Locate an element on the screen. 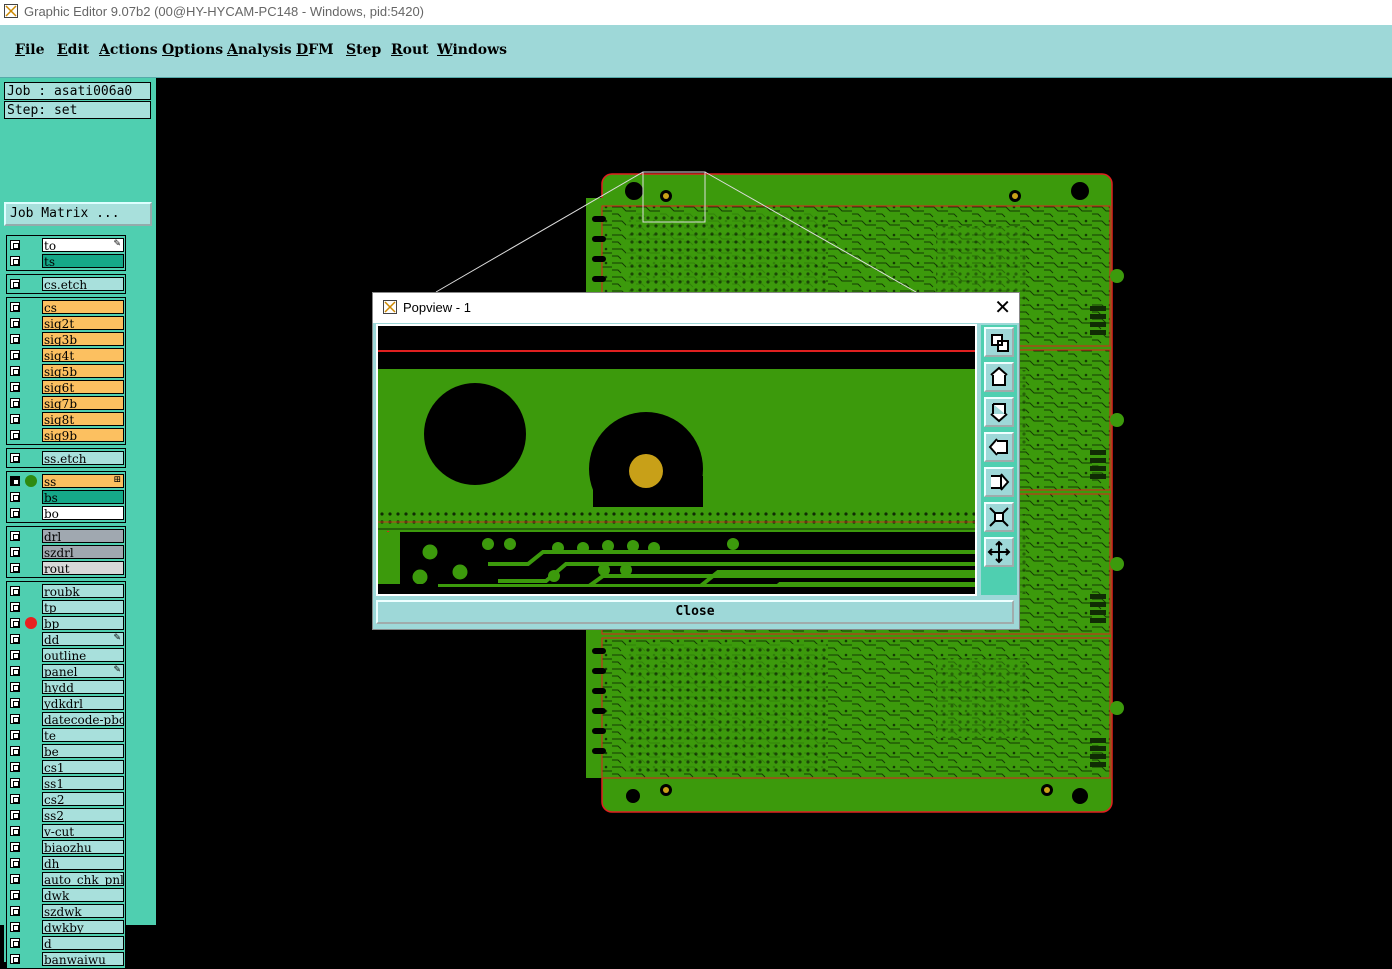 The height and width of the screenshot is (969, 1392). layer-row-be: be is located at coordinates (66, 751).